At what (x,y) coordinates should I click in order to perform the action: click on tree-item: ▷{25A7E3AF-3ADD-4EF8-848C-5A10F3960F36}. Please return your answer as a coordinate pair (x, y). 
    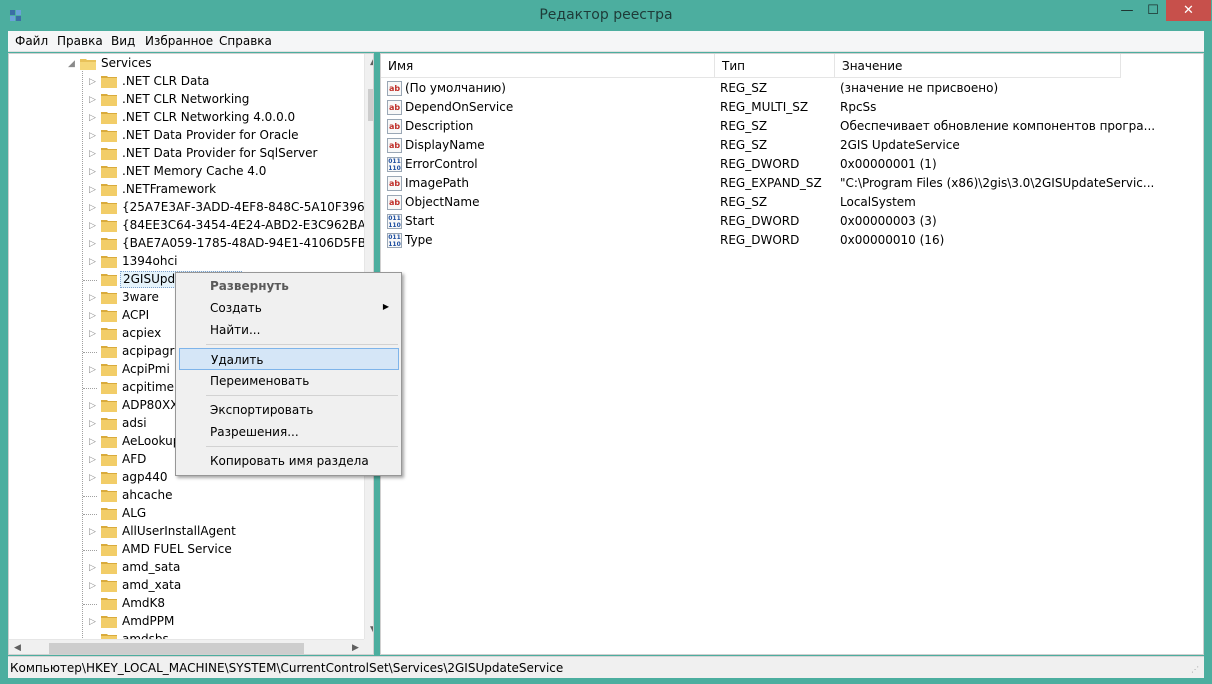
    Looking at the image, I should click on (184, 208).